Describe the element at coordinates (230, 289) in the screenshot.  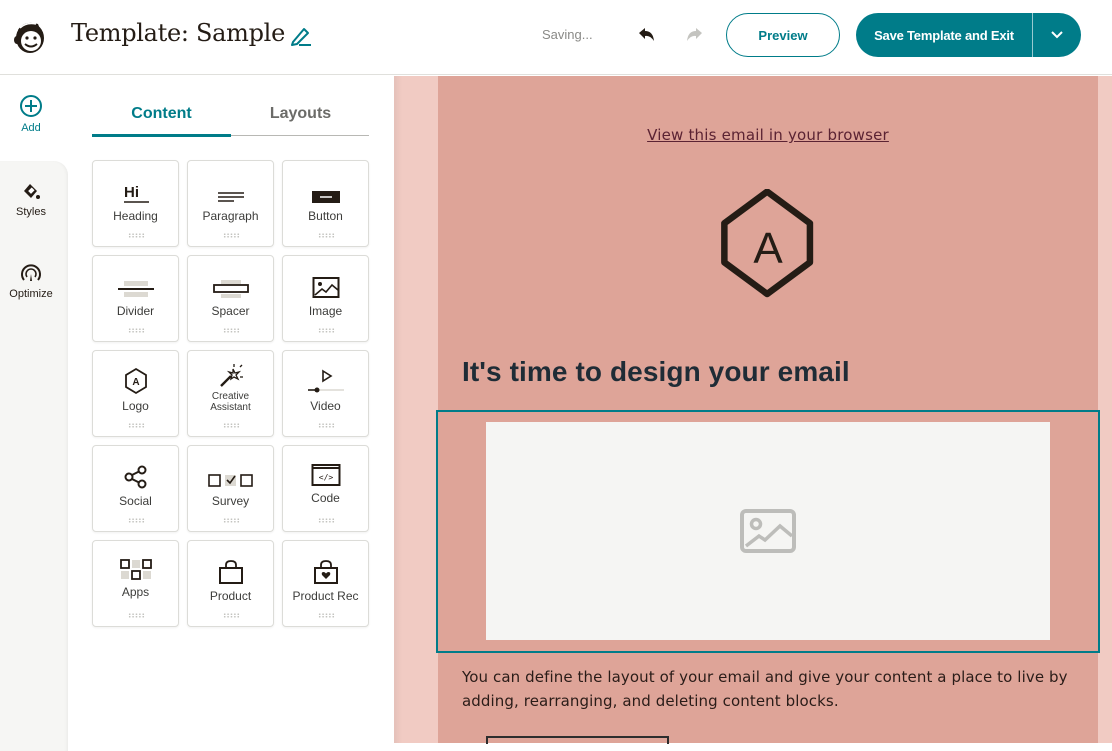
I see `spacer-icon` at that location.